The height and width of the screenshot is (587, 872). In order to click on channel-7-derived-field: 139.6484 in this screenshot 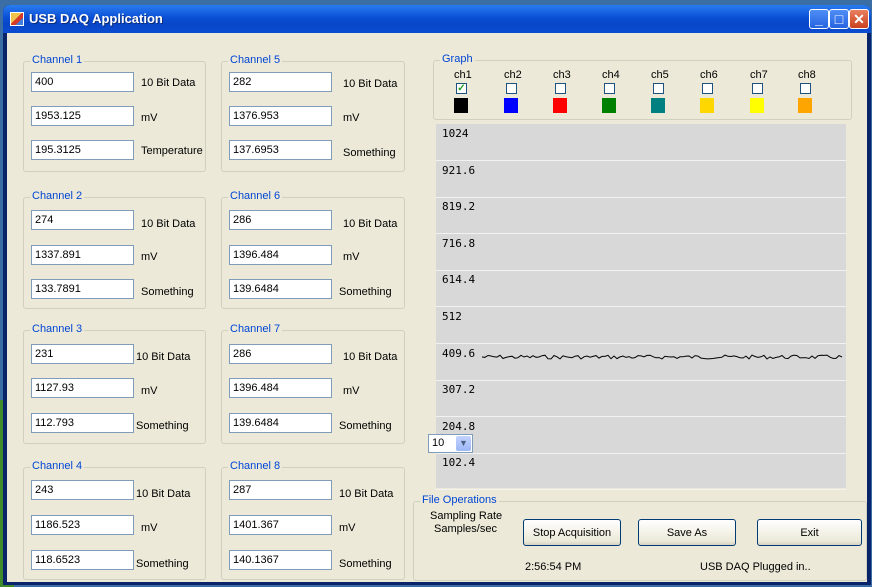, I will do `click(280, 423)`.